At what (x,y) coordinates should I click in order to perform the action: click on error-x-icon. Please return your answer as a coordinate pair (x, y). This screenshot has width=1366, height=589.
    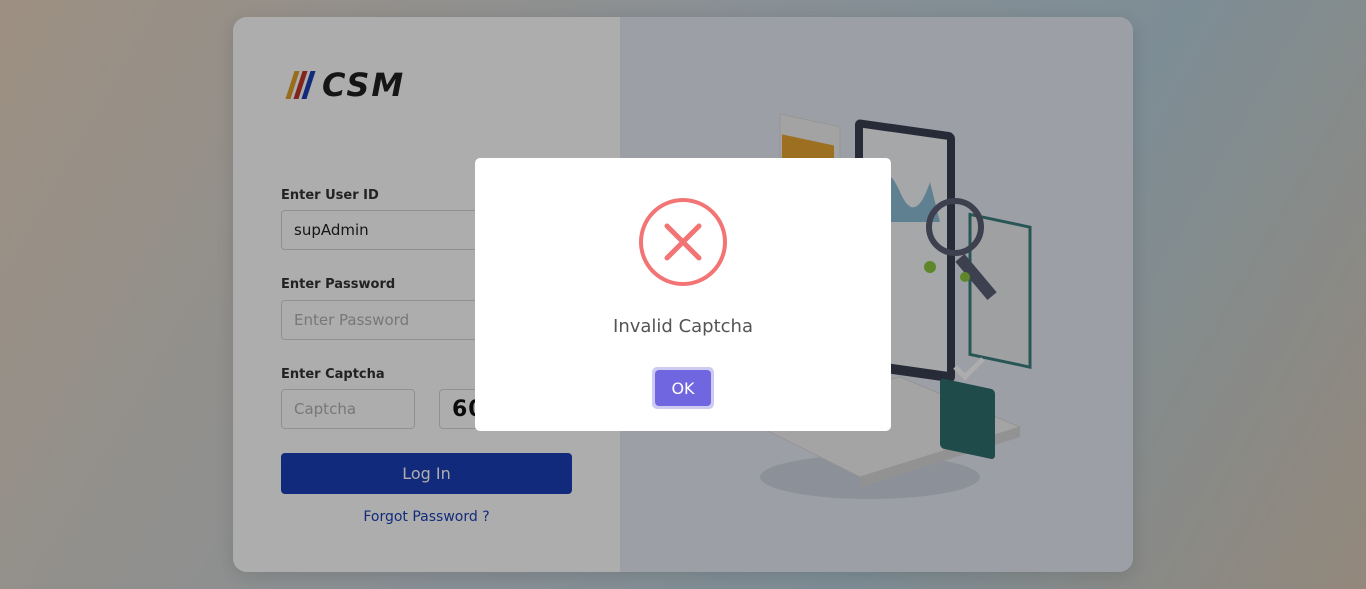
    Looking at the image, I should click on (683, 242).